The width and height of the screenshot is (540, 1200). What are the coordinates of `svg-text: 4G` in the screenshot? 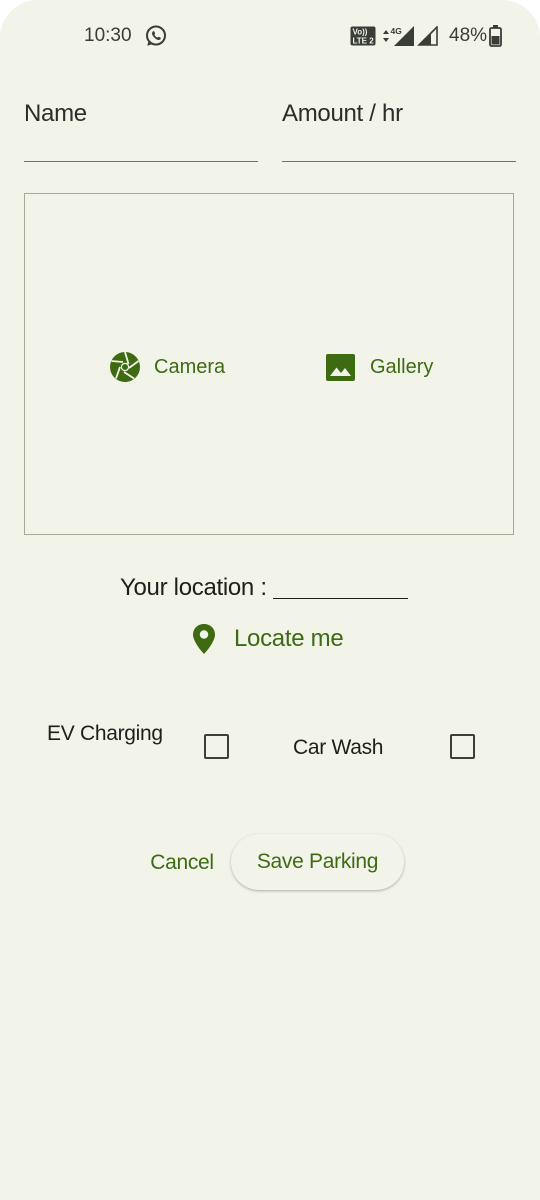 It's located at (397, 31).